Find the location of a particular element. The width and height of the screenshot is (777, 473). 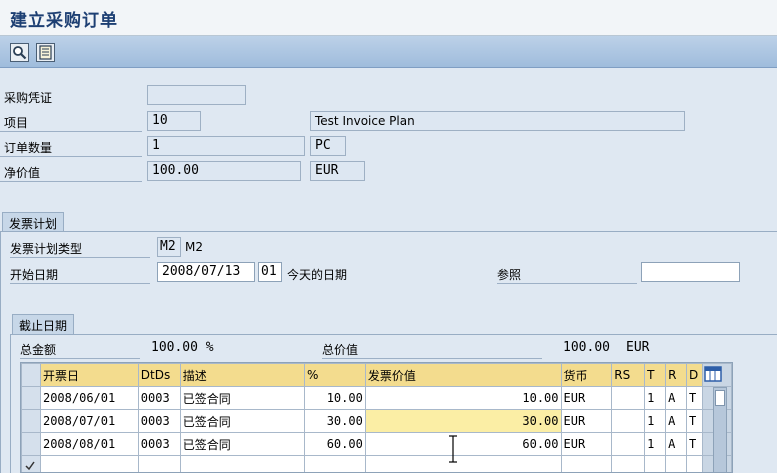

item-text-field: Test Invoice Plan is located at coordinates (497, 121).